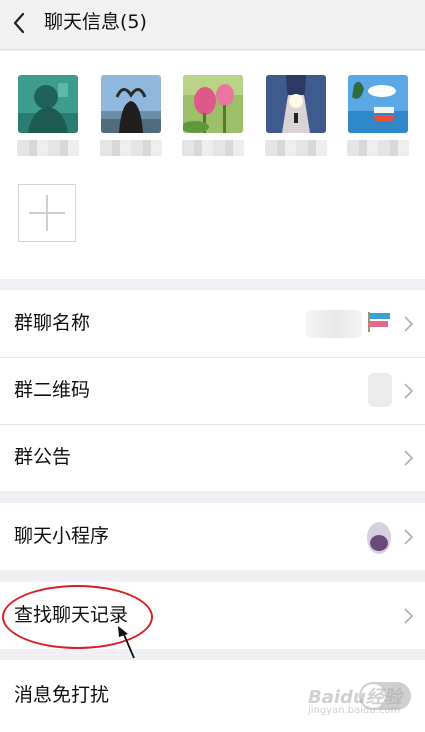 This screenshot has height=732, width=425. What do you see at coordinates (62, 695) in the screenshot?
I see `mute-notifications-label: 消息免打扰` at bounding box center [62, 695].